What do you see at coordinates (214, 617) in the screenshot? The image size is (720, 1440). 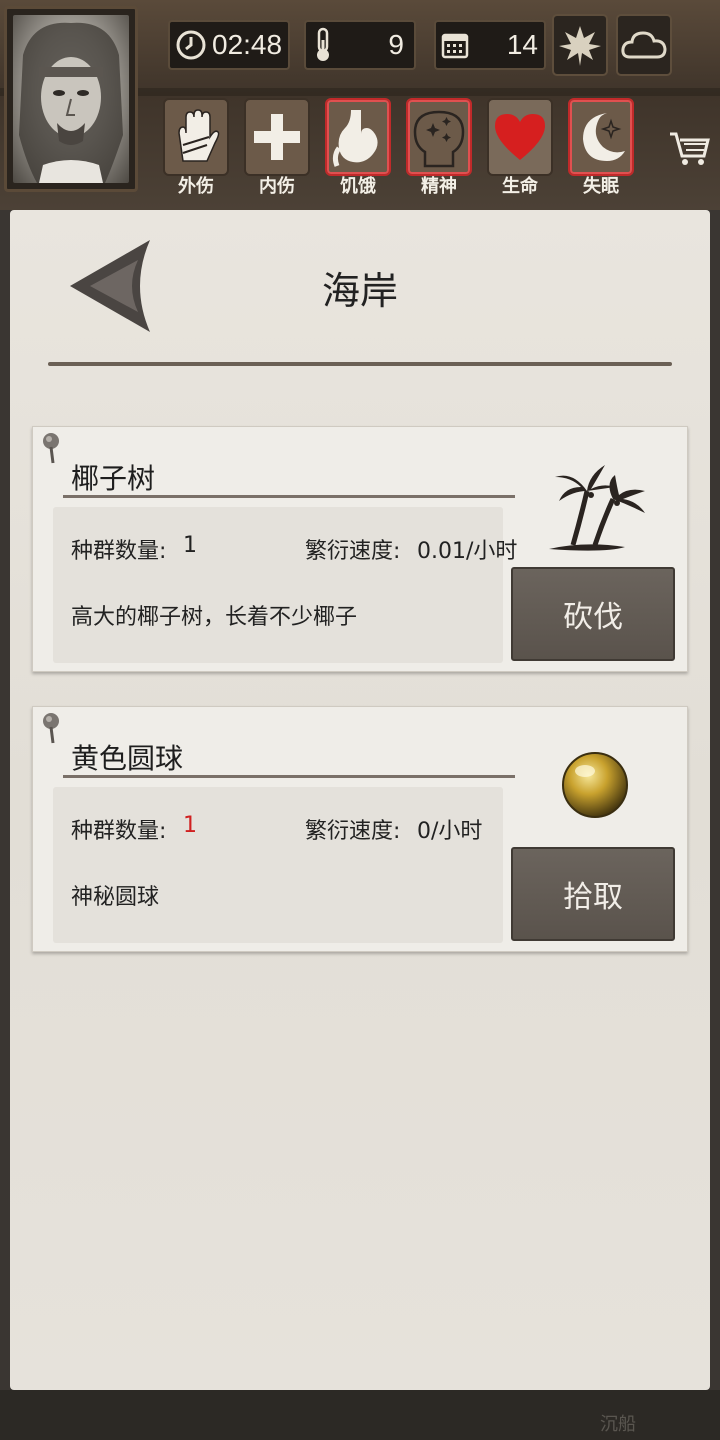 I see `resource-description: 高大的椰子树，长着不少椰子` at bounding box center [214, 617].